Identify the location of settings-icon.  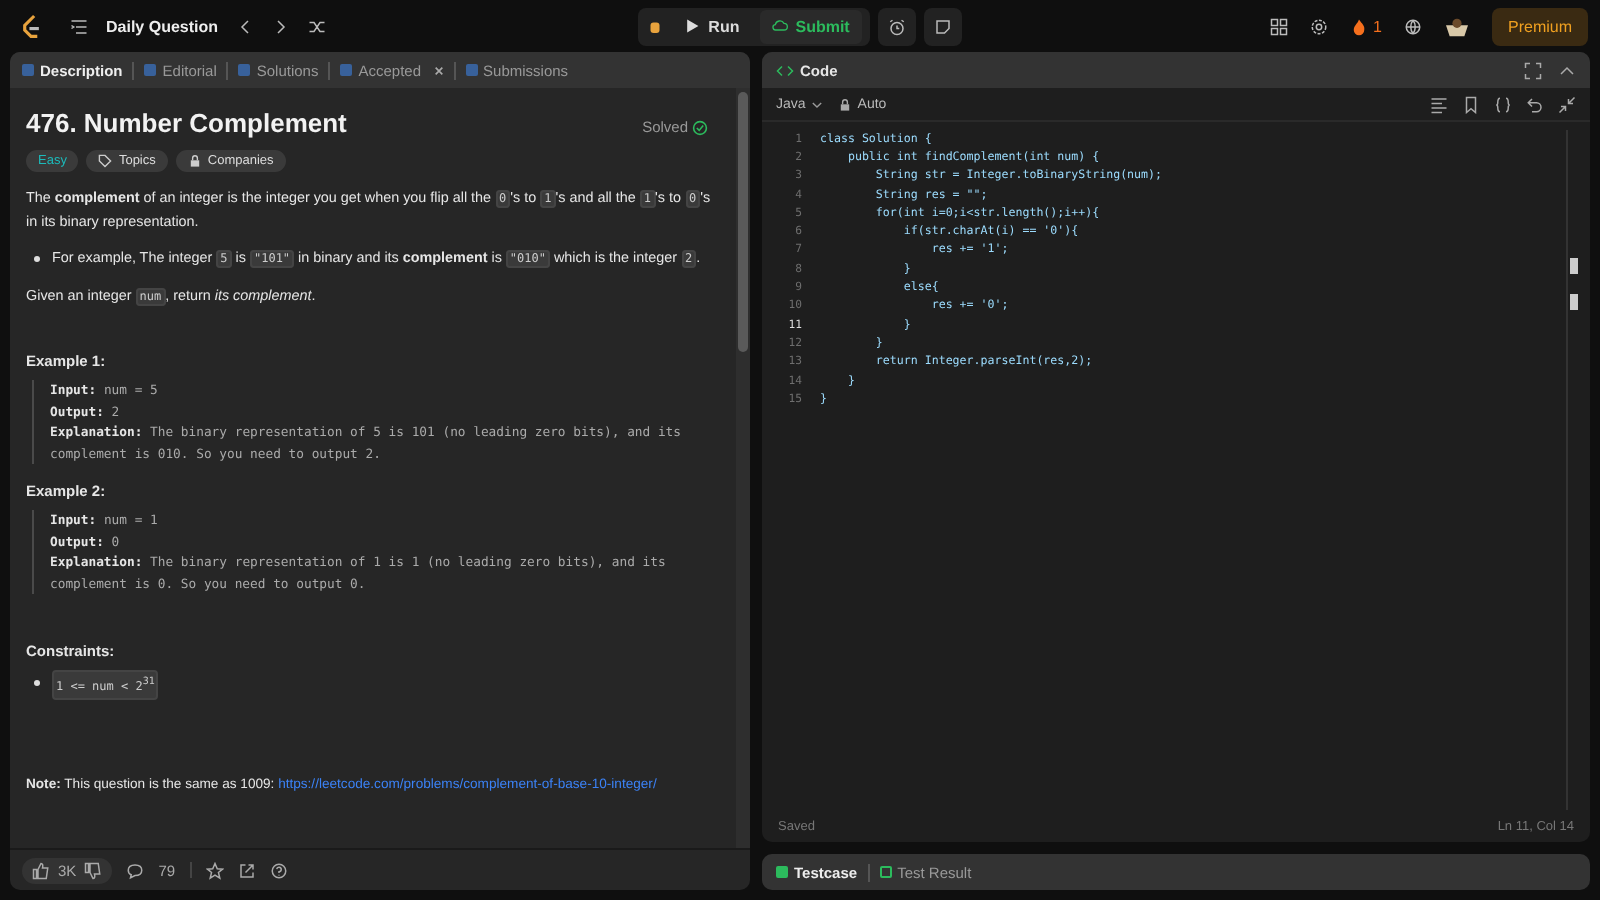
(1318, 26).